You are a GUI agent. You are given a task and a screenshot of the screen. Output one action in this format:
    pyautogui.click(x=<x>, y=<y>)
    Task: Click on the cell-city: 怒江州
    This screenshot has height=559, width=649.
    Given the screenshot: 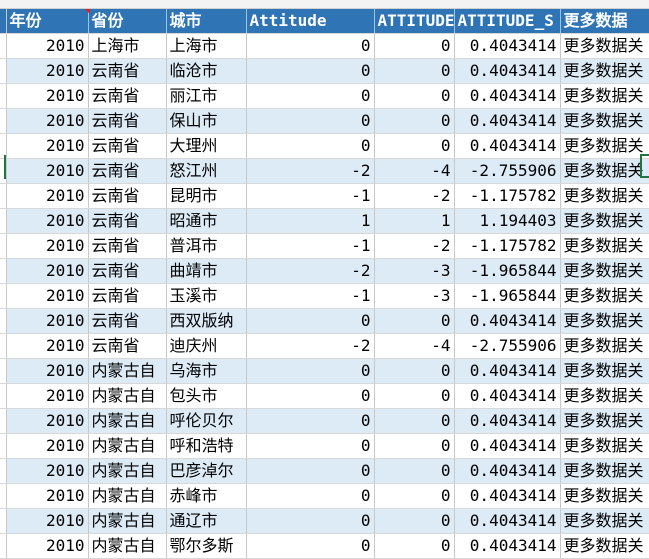 What is the action you would take?
    pyautogui.click(x=206, y=171)
    